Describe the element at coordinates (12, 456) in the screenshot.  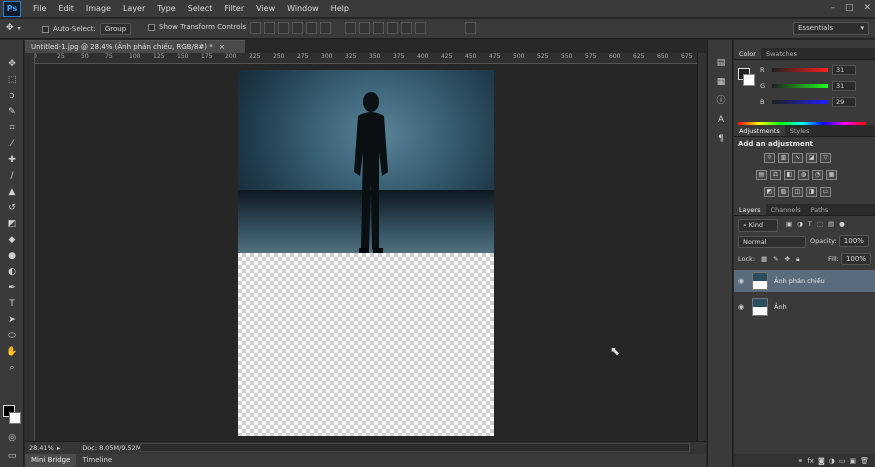
I see `screen-mode-icon: ▭` at that location.